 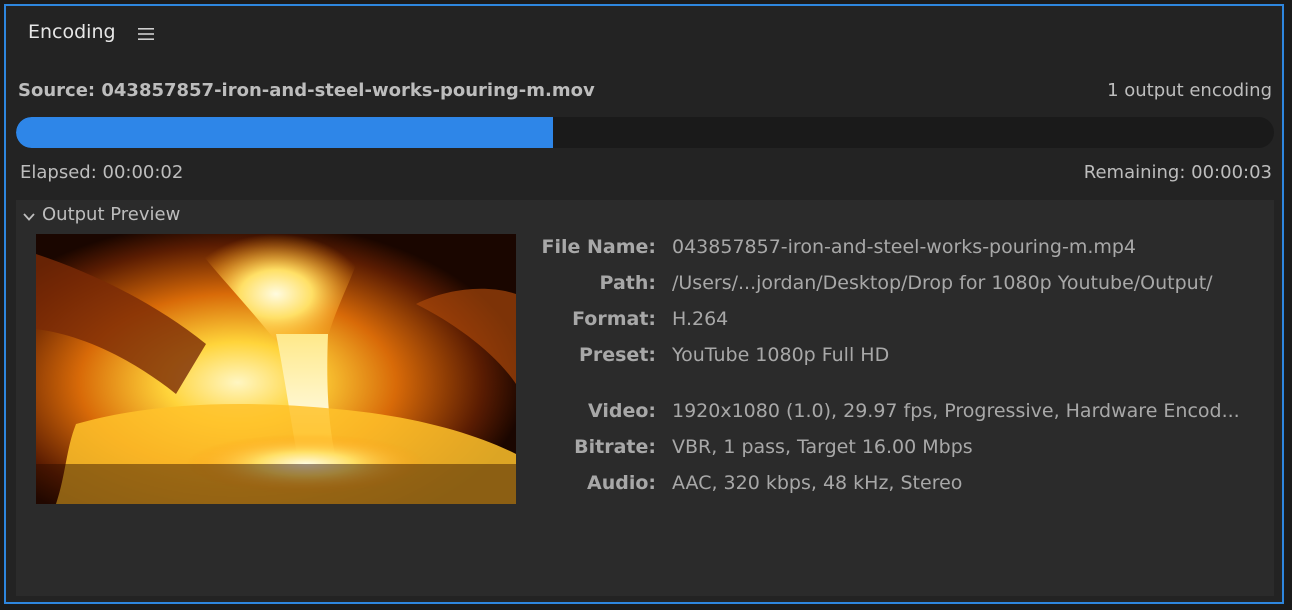 I want to click on info-label: Preset:, so click(x=617, y=355).